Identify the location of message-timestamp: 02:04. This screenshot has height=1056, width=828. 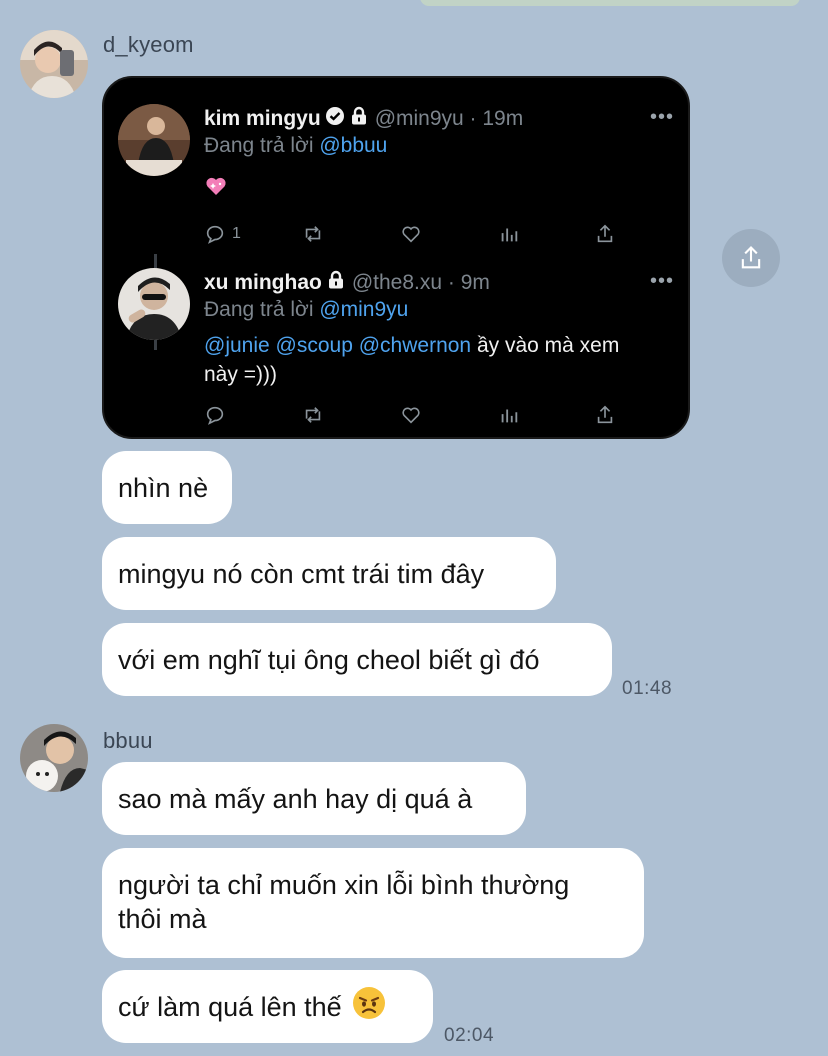
(469, 1035).